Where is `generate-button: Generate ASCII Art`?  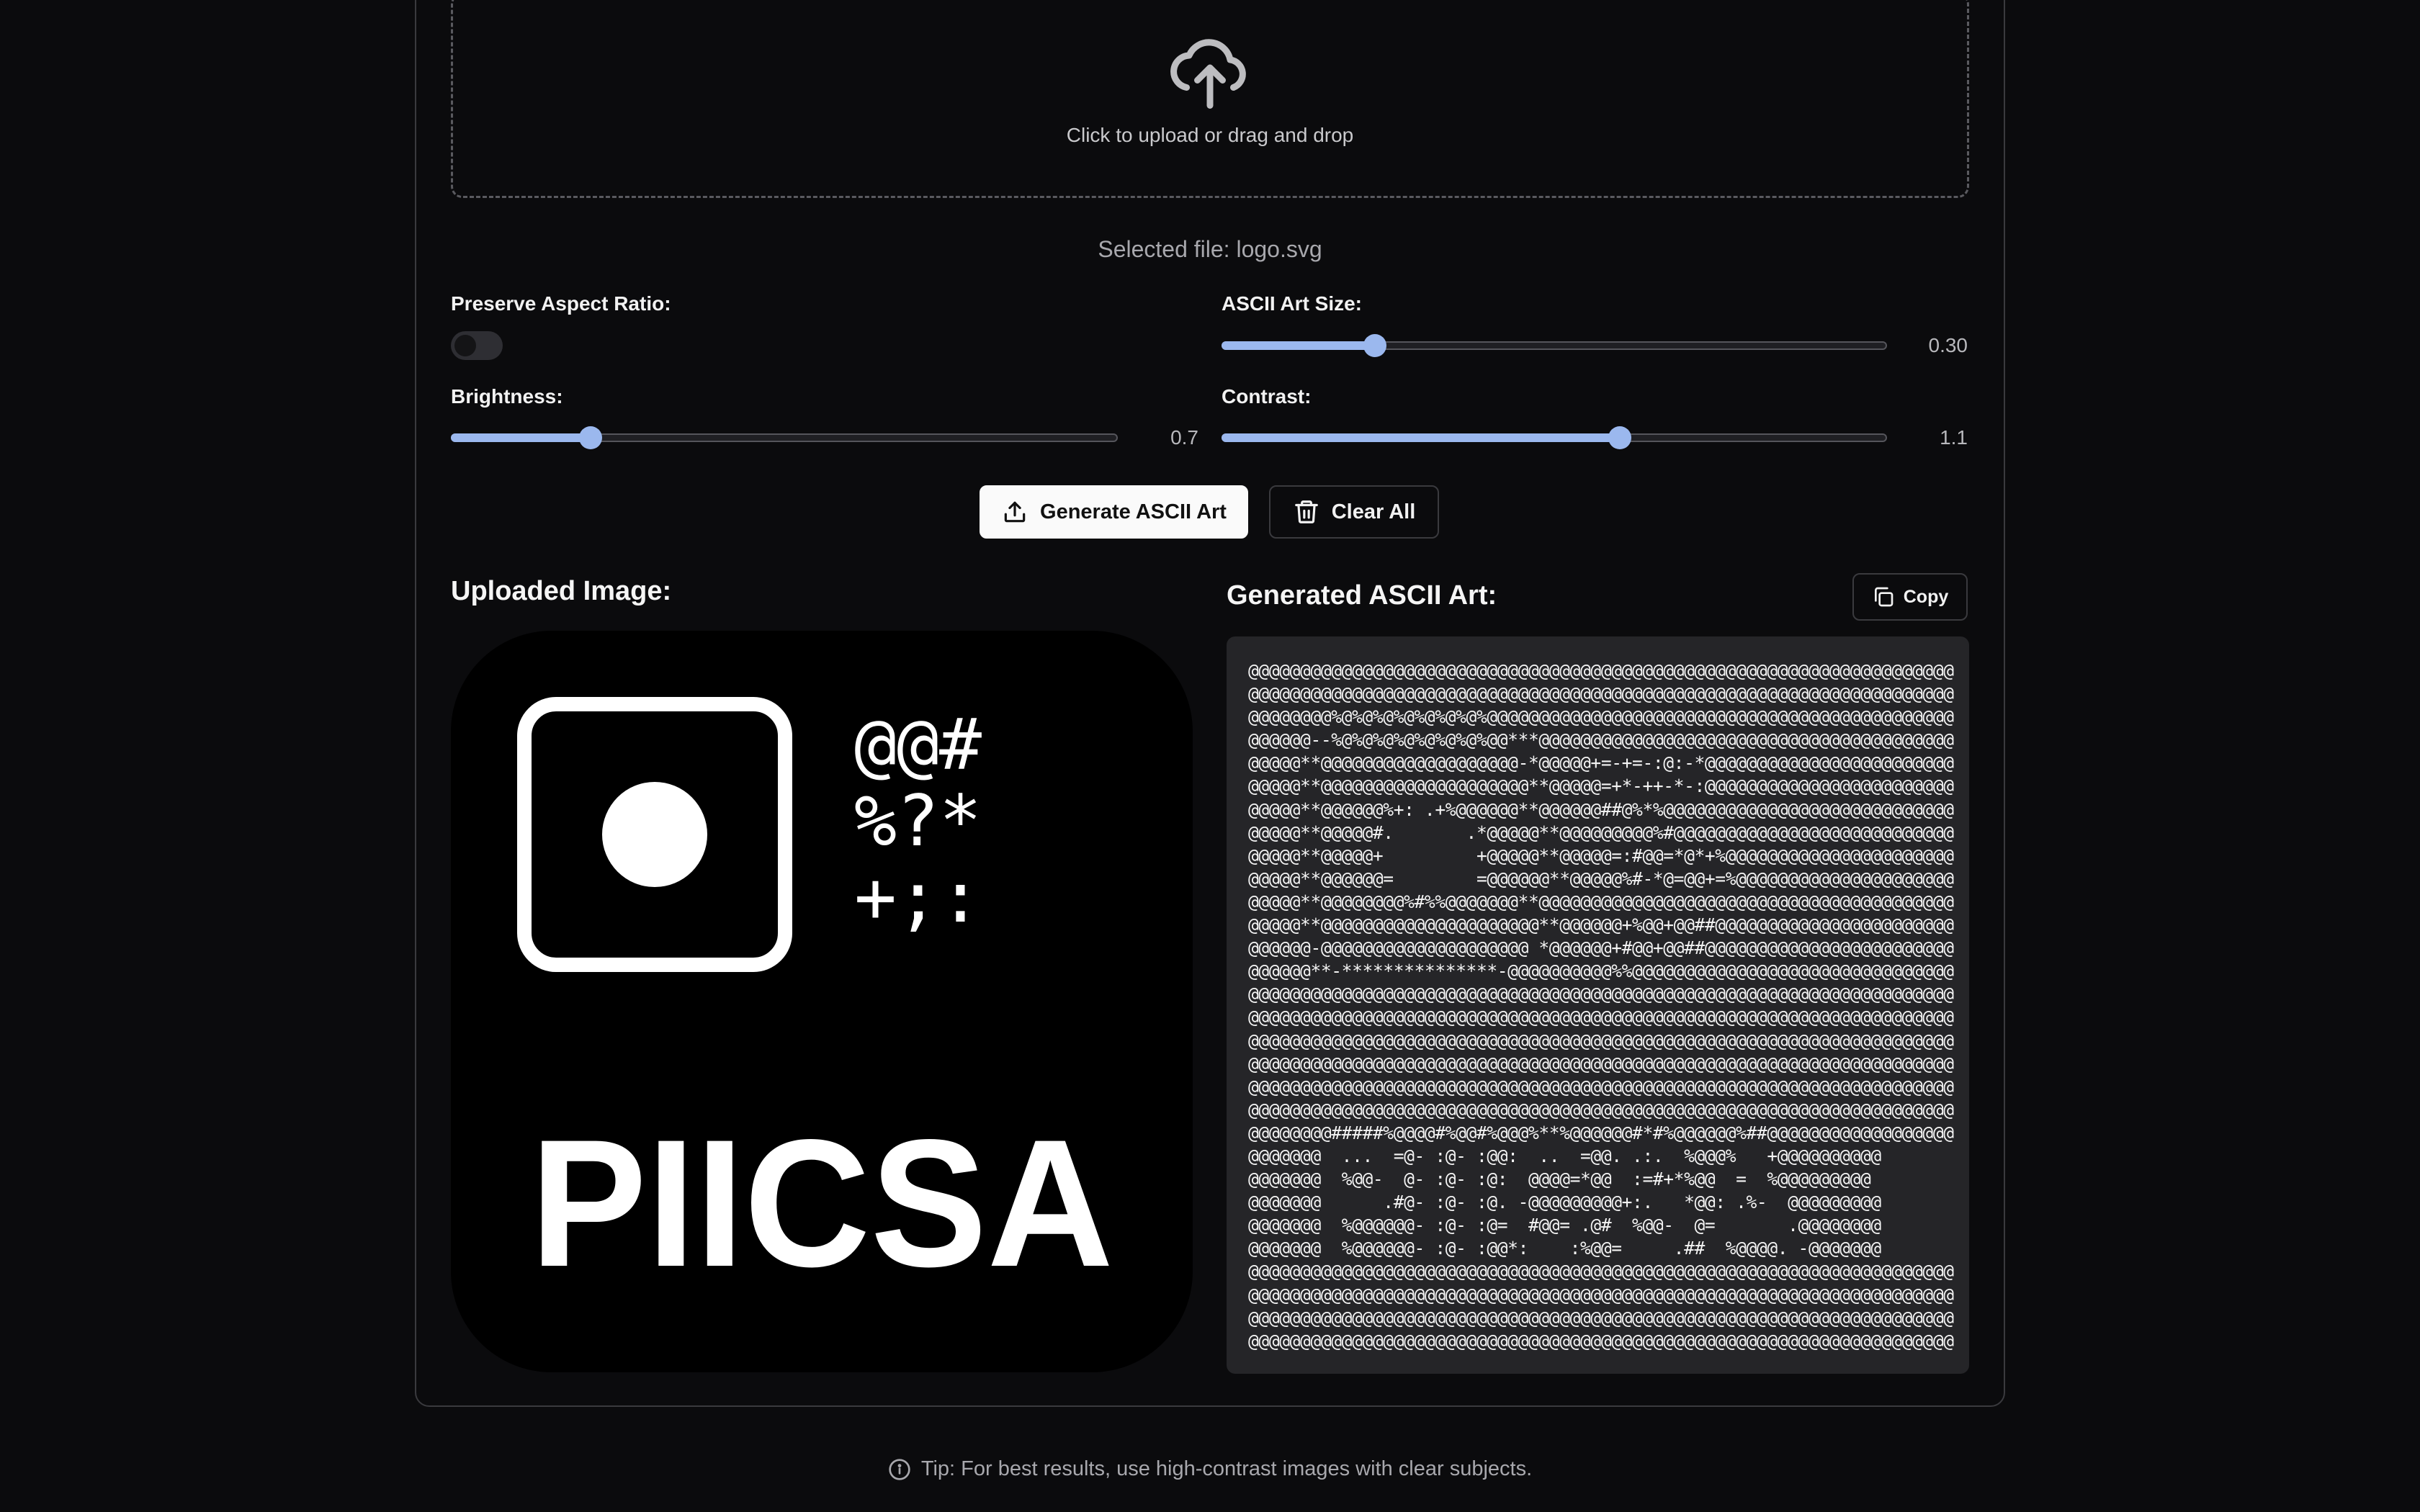 generate-button: Generate ASCII Art is located at coordinates (1114, 512).